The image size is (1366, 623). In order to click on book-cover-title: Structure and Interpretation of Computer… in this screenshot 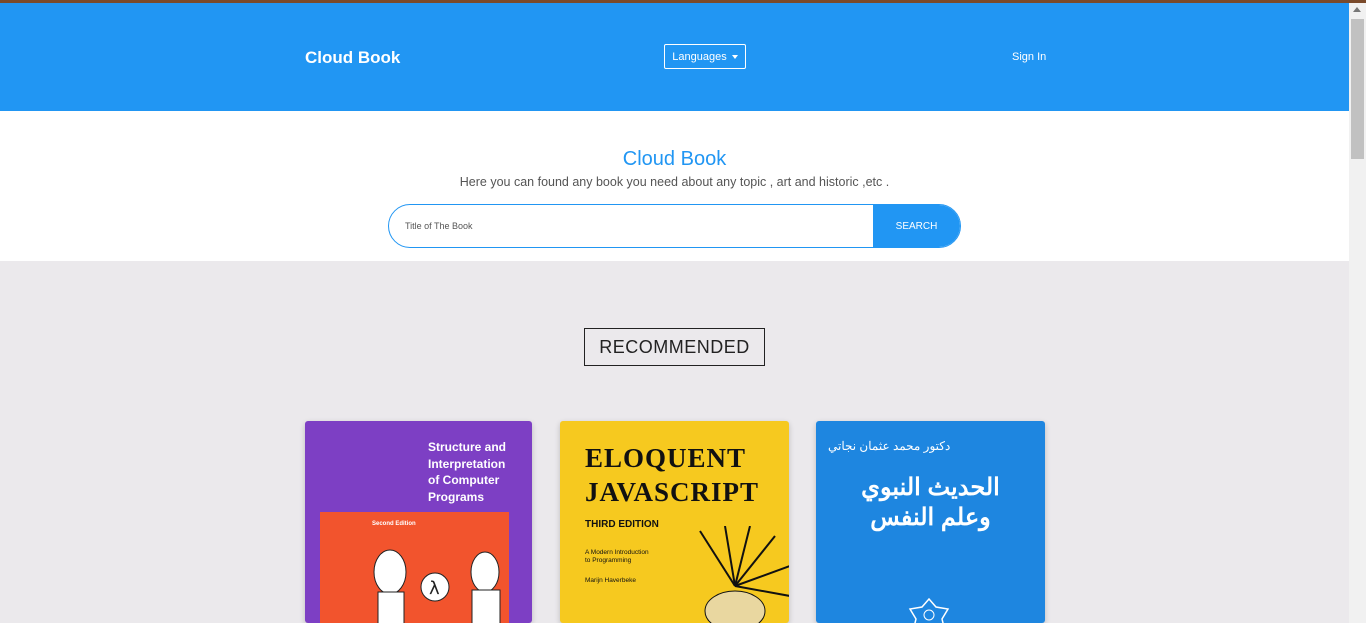, I will do `click(467, 472)`.